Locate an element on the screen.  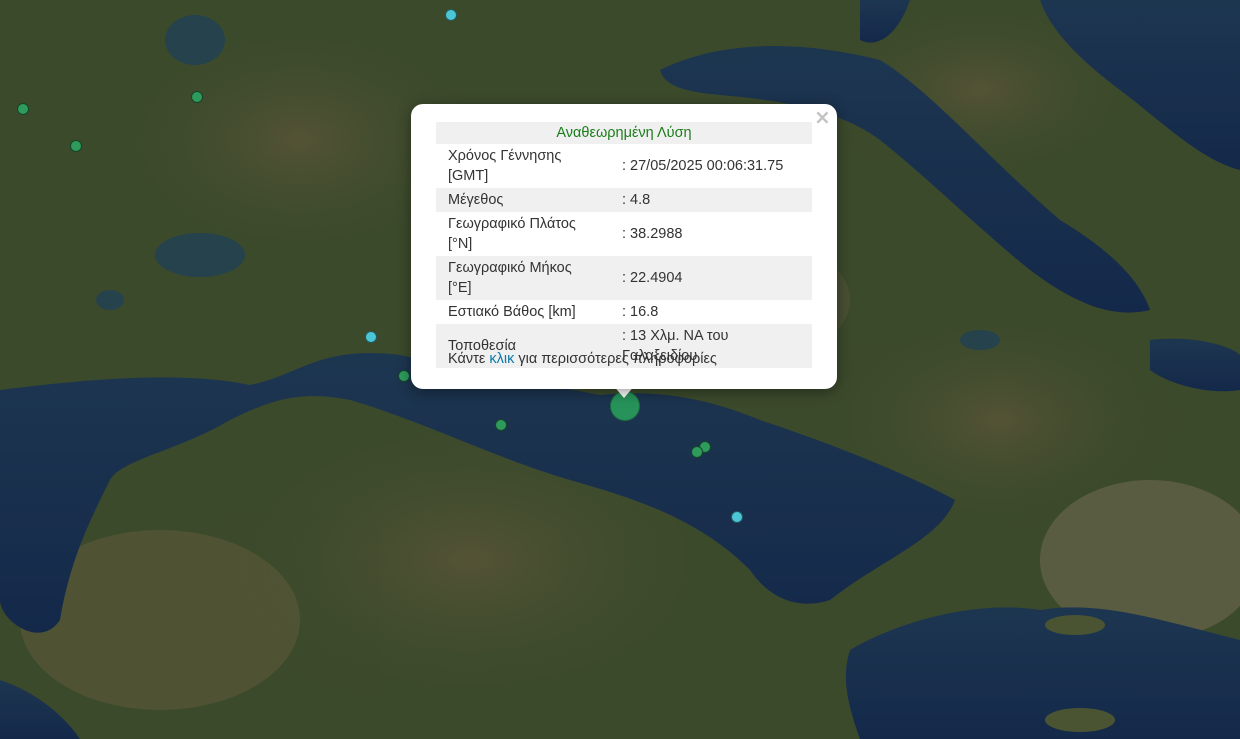
longitude-label: Γεωγραφικό Μήκος [°E] is located at coordinates (523, 278).